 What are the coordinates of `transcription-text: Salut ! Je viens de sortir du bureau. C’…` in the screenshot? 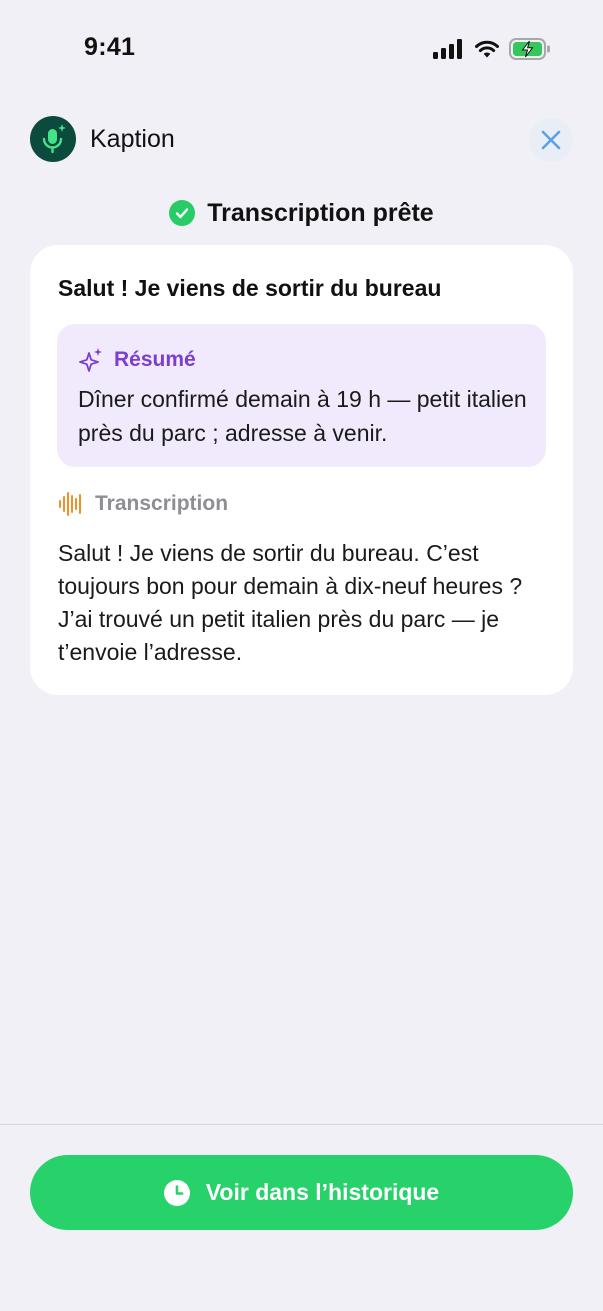 It's located at (290, 602).